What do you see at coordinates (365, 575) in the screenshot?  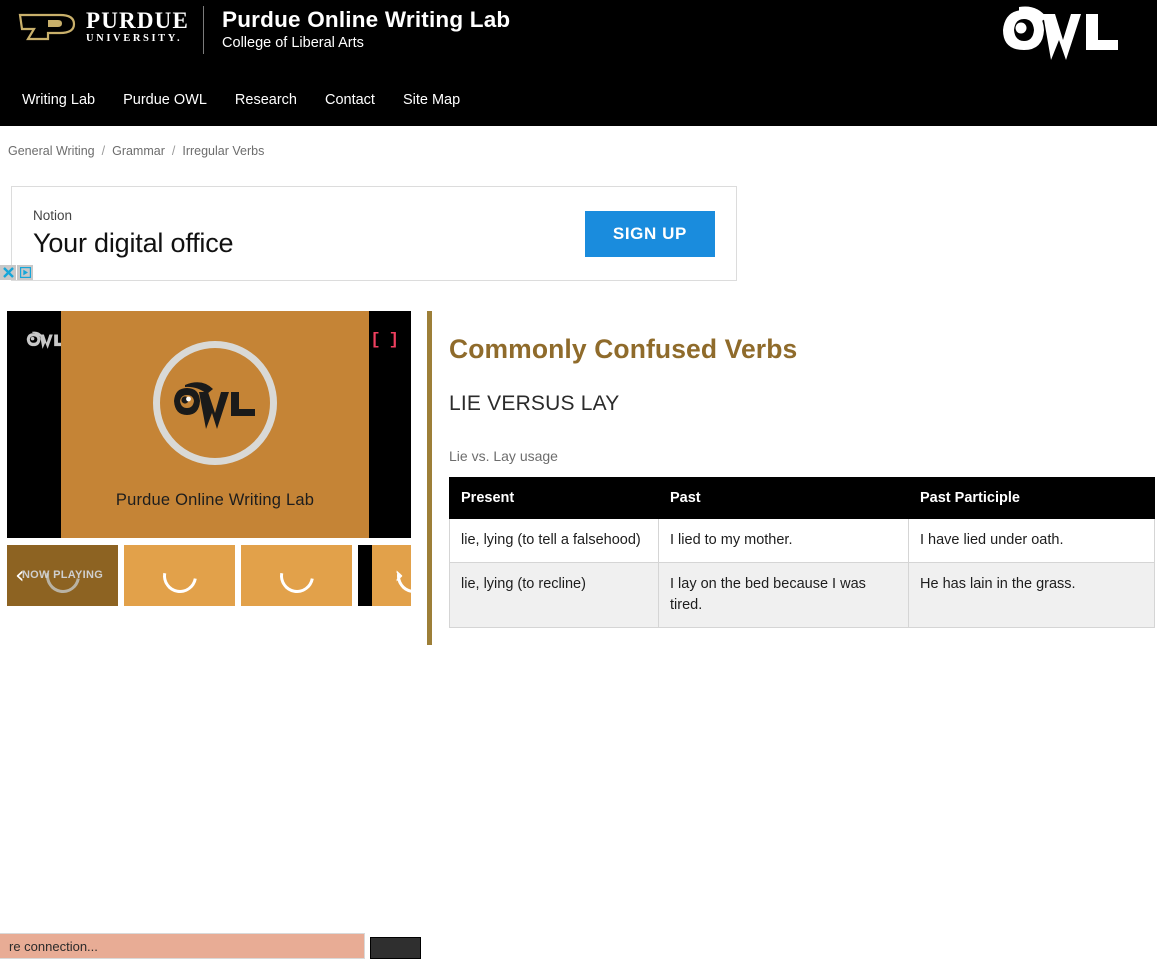 I see `thumbnail-letterbox` at bounding box center [365, 575].